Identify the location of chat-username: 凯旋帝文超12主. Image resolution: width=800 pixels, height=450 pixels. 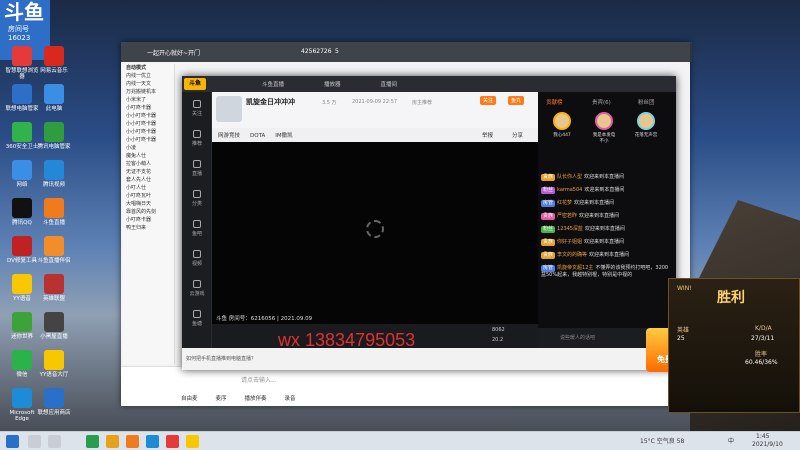
(575, 268).